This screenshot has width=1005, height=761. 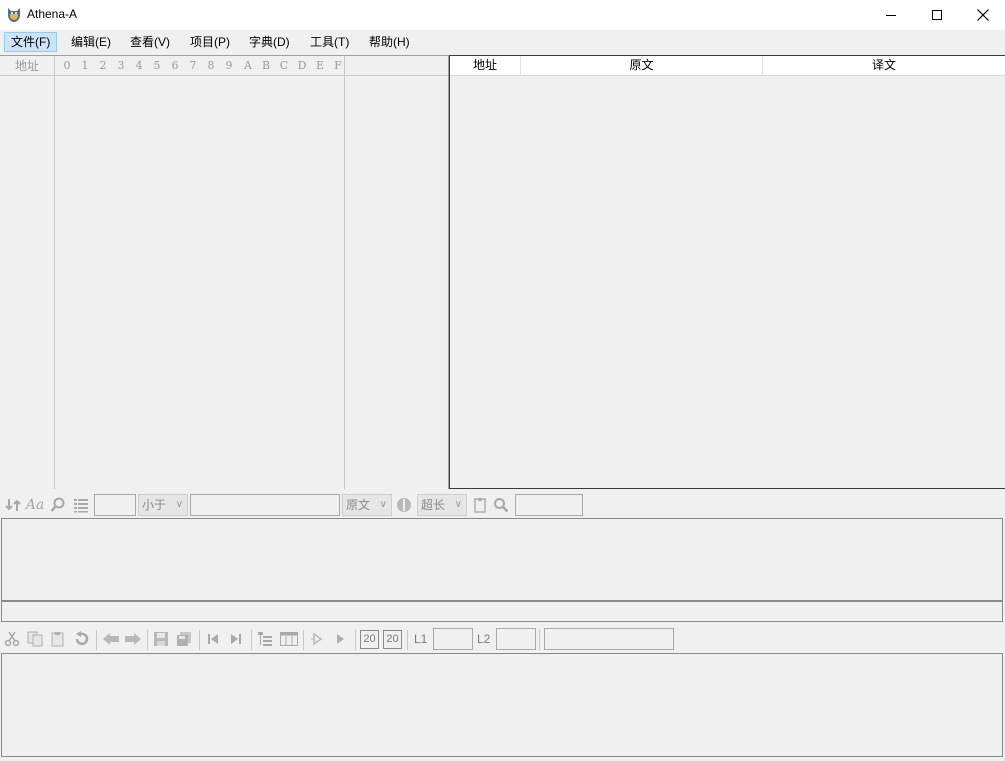 I want to click on step-next-icon, so click(x=318, y=639).